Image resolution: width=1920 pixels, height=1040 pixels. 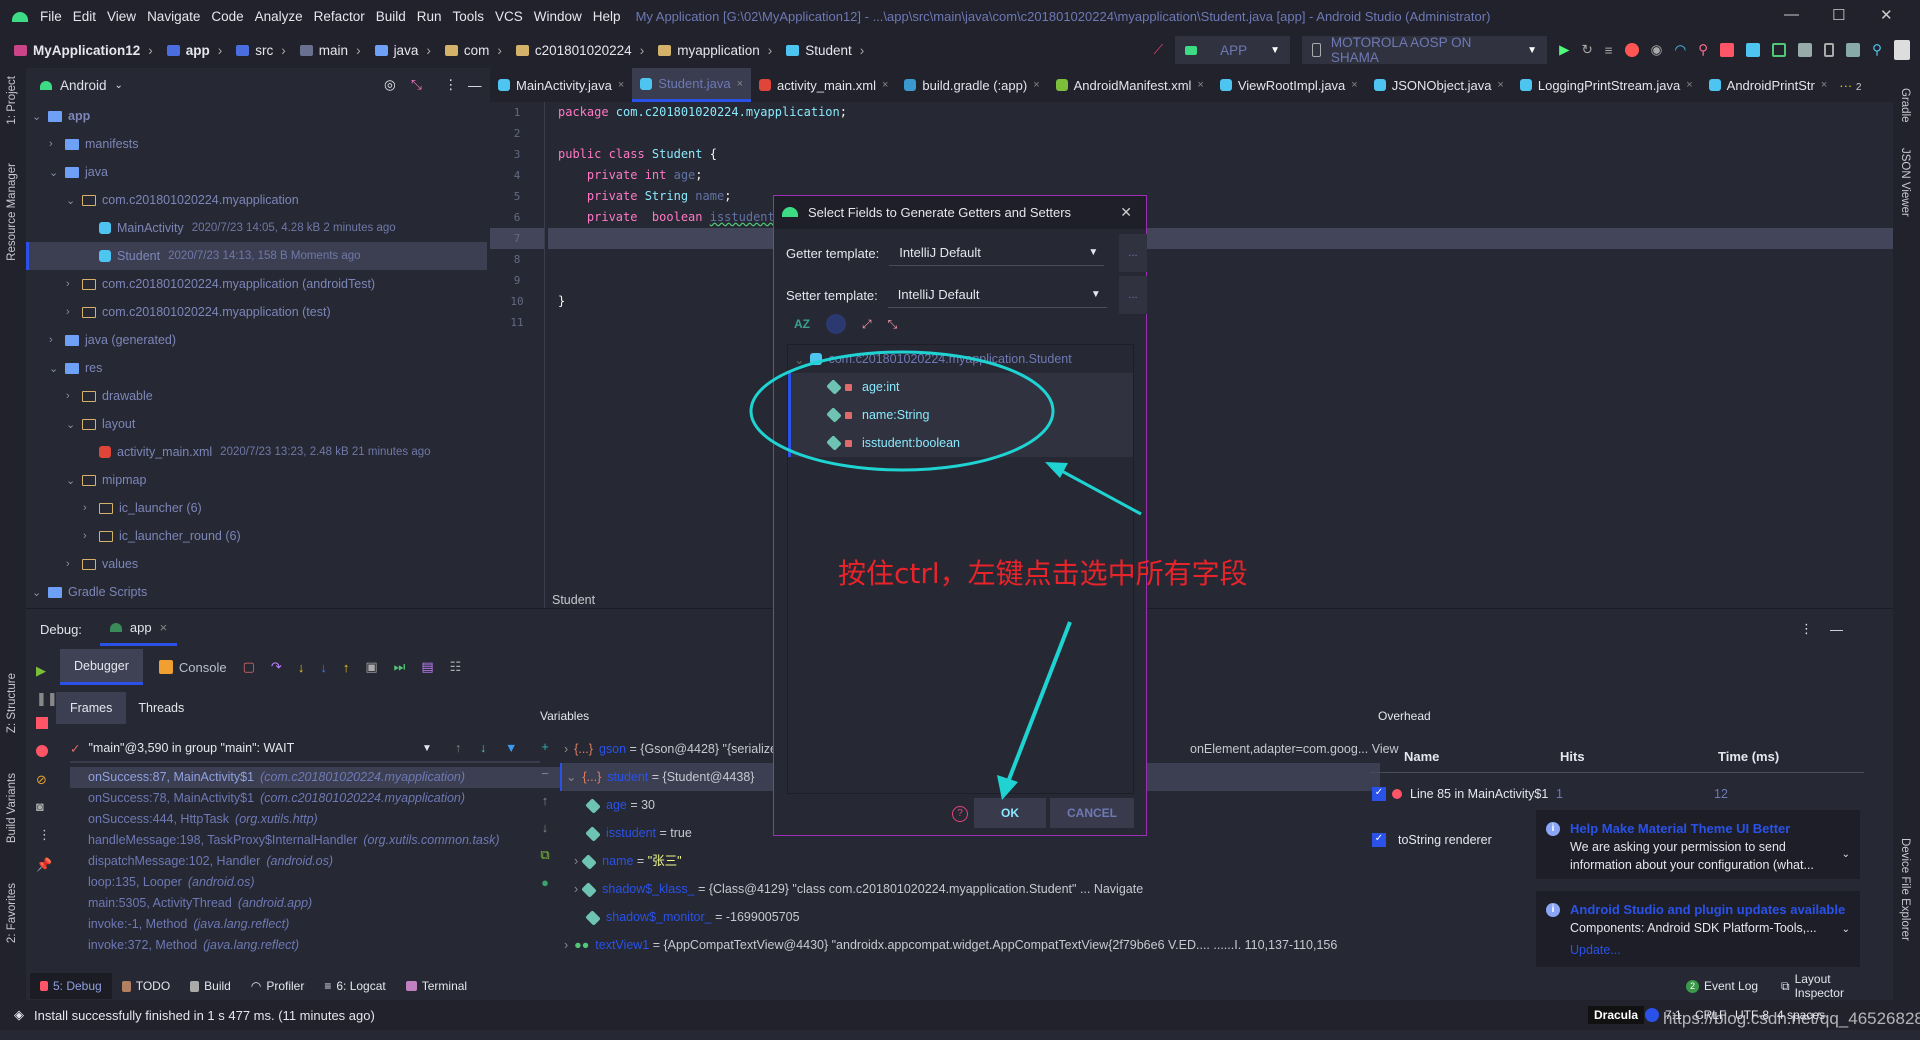 I want to click on highlight-ellipse, so click(x=902, y=411).